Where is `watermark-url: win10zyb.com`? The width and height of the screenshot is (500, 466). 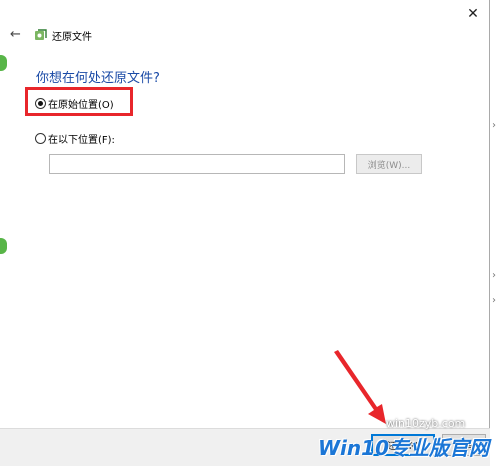
watermark-url: win10zyb.com is located at coordinates (426, 423).